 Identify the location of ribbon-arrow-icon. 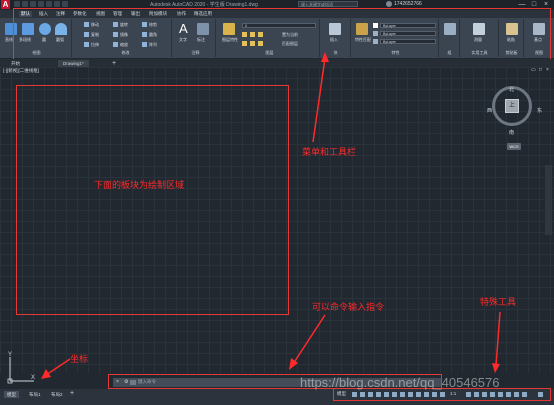
(320, 97).